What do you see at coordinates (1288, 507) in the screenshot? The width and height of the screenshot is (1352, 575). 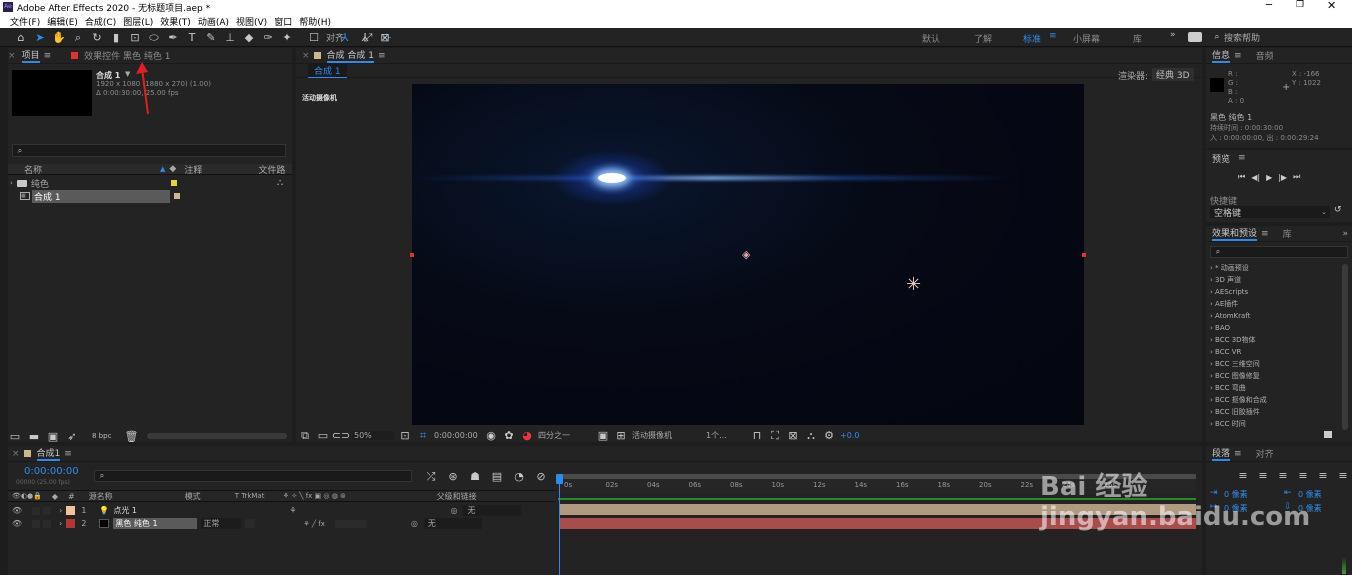 I see `space-after-icon: ⇩` at bounding box center [1288, 507].